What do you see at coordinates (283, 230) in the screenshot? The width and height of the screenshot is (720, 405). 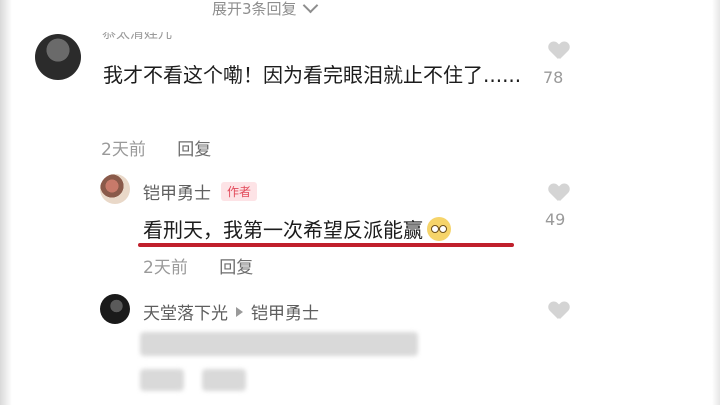 I see `reply-text: 看刑天，我第一次希望反派能赢` at bounding box center [283, 230].